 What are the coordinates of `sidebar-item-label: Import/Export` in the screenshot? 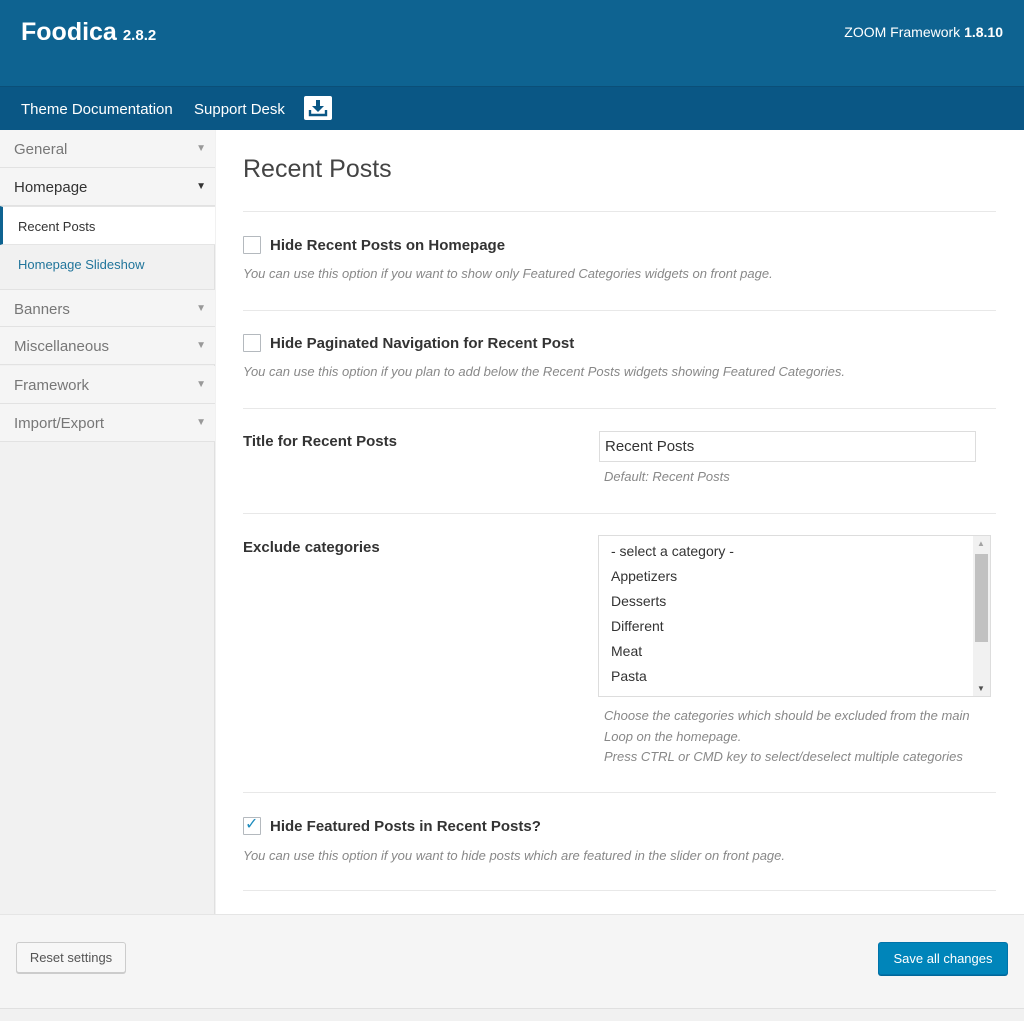 It's located at (59, 423).